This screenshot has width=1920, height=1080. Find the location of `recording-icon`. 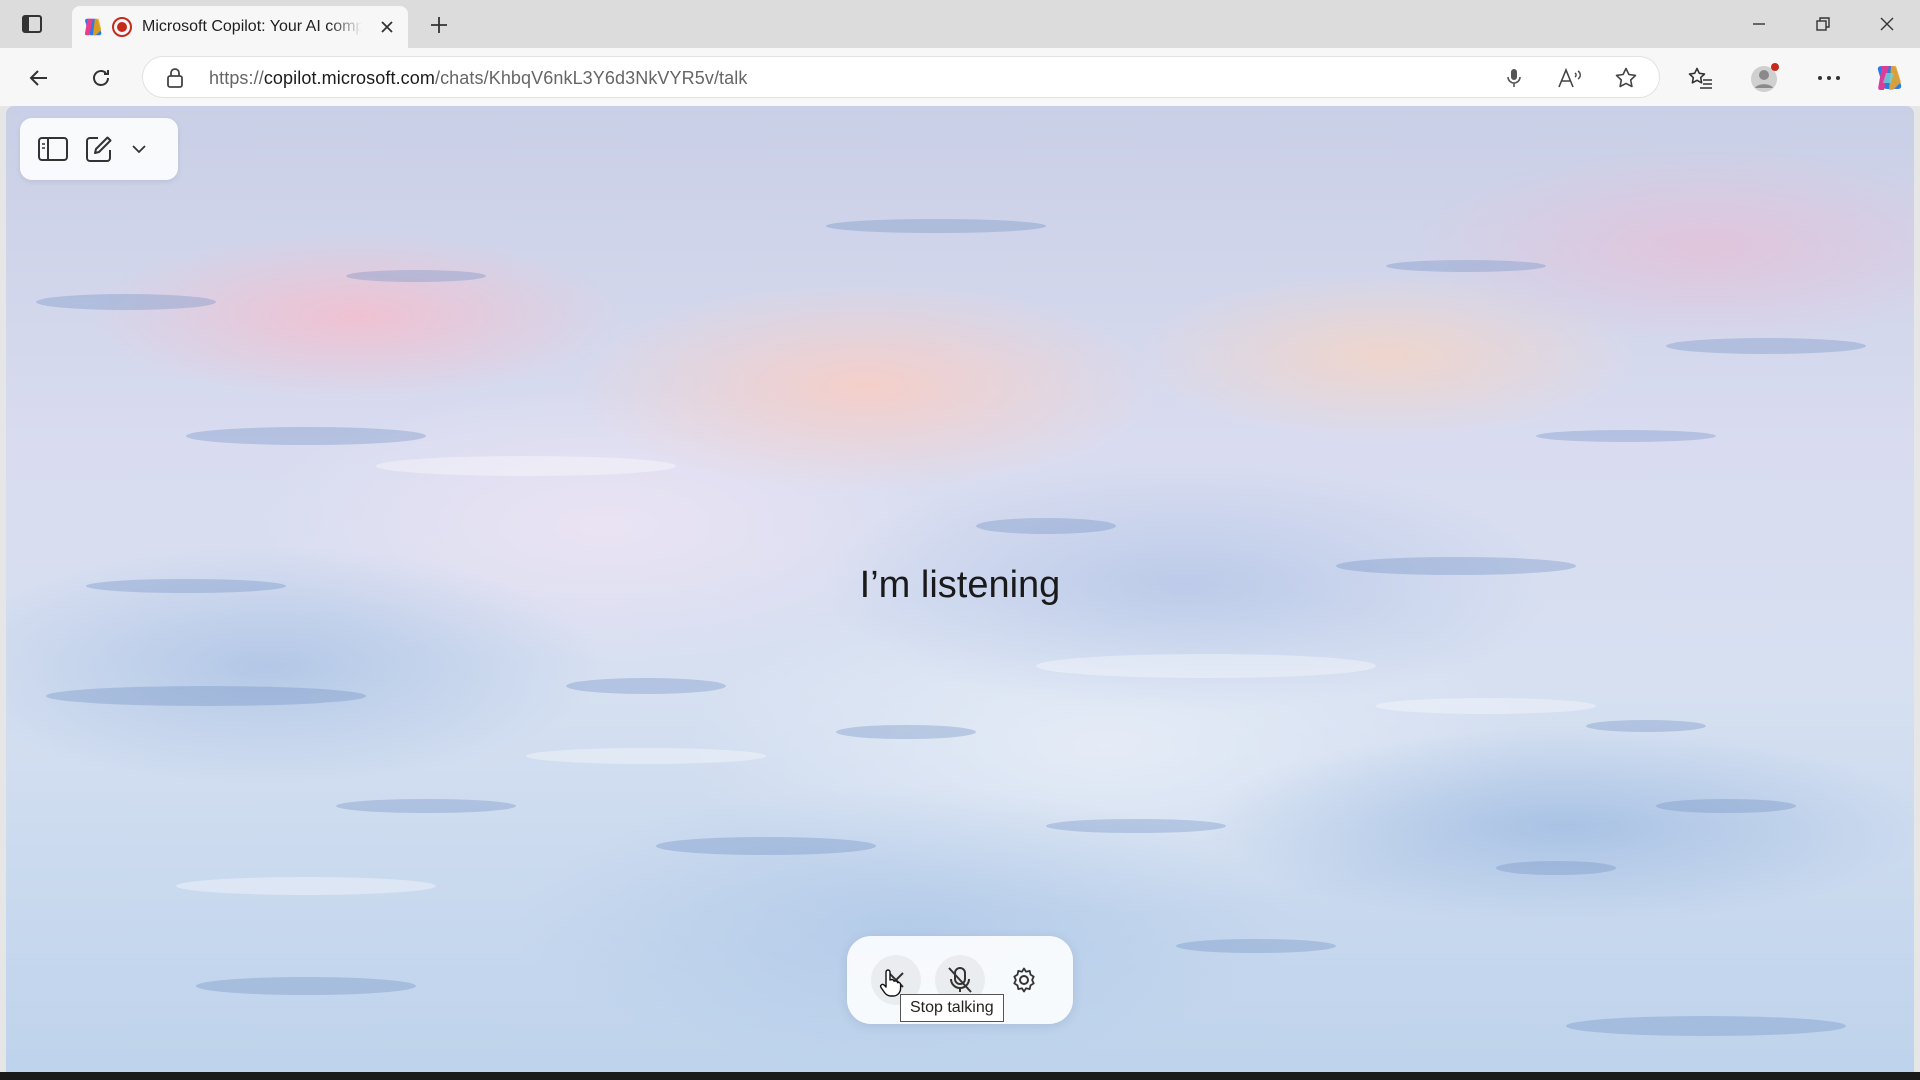

recording-icon is located at coordinates (122, 27).